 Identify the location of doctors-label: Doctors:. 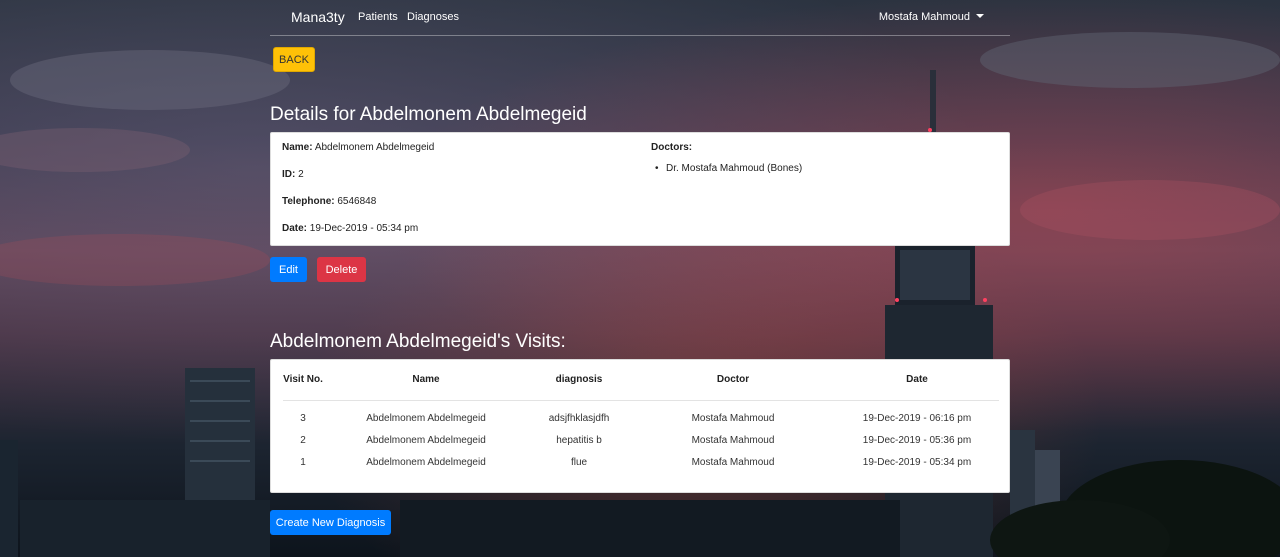
(672, 147).